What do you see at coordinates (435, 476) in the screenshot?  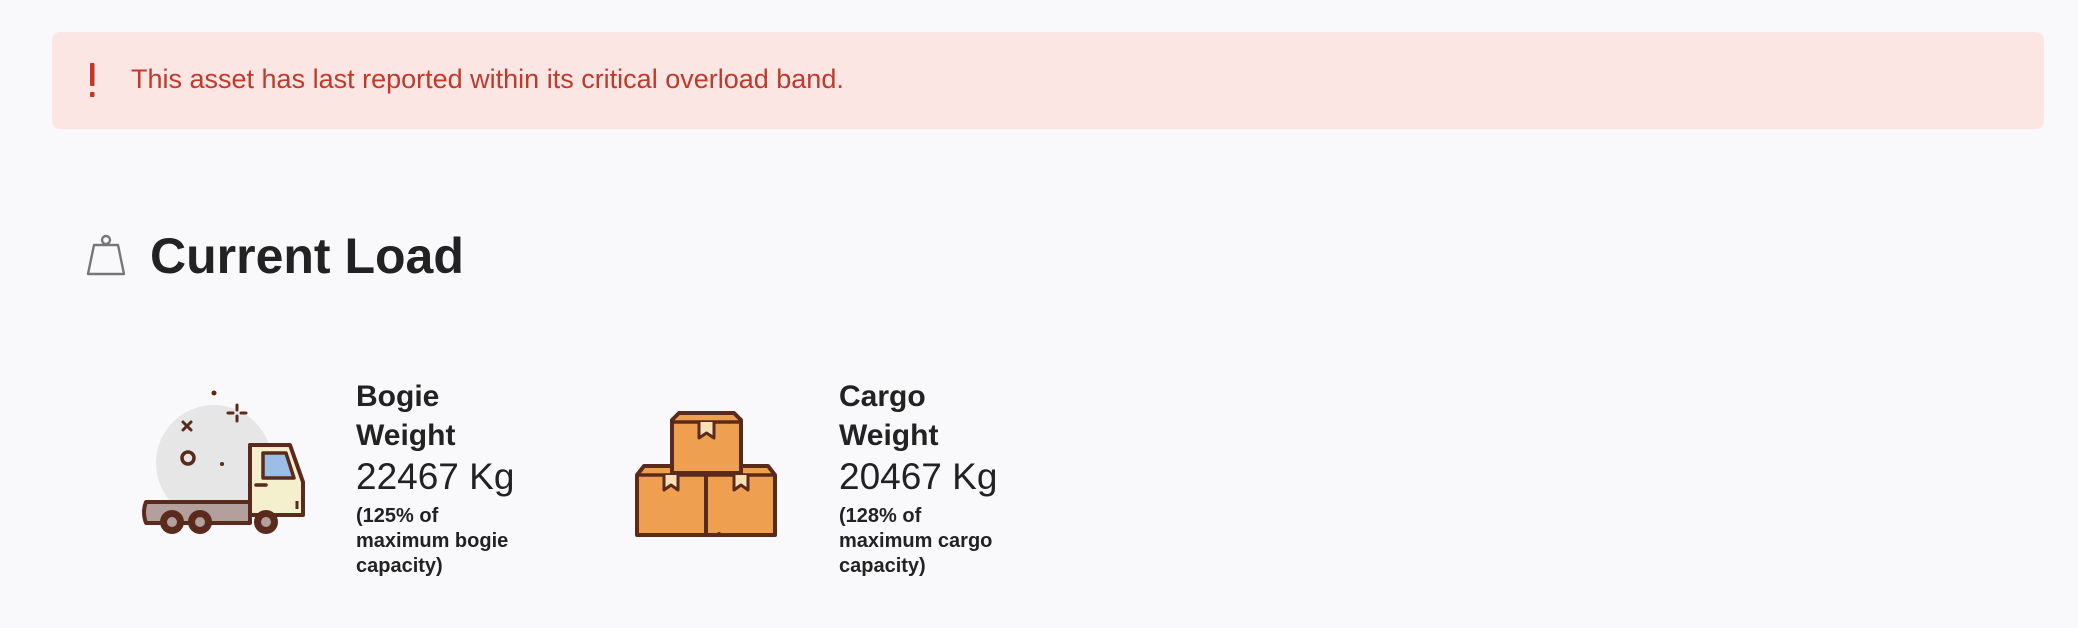 I see `bogie-weight-value: 22467 Kg` at bounding box center [435, 476].